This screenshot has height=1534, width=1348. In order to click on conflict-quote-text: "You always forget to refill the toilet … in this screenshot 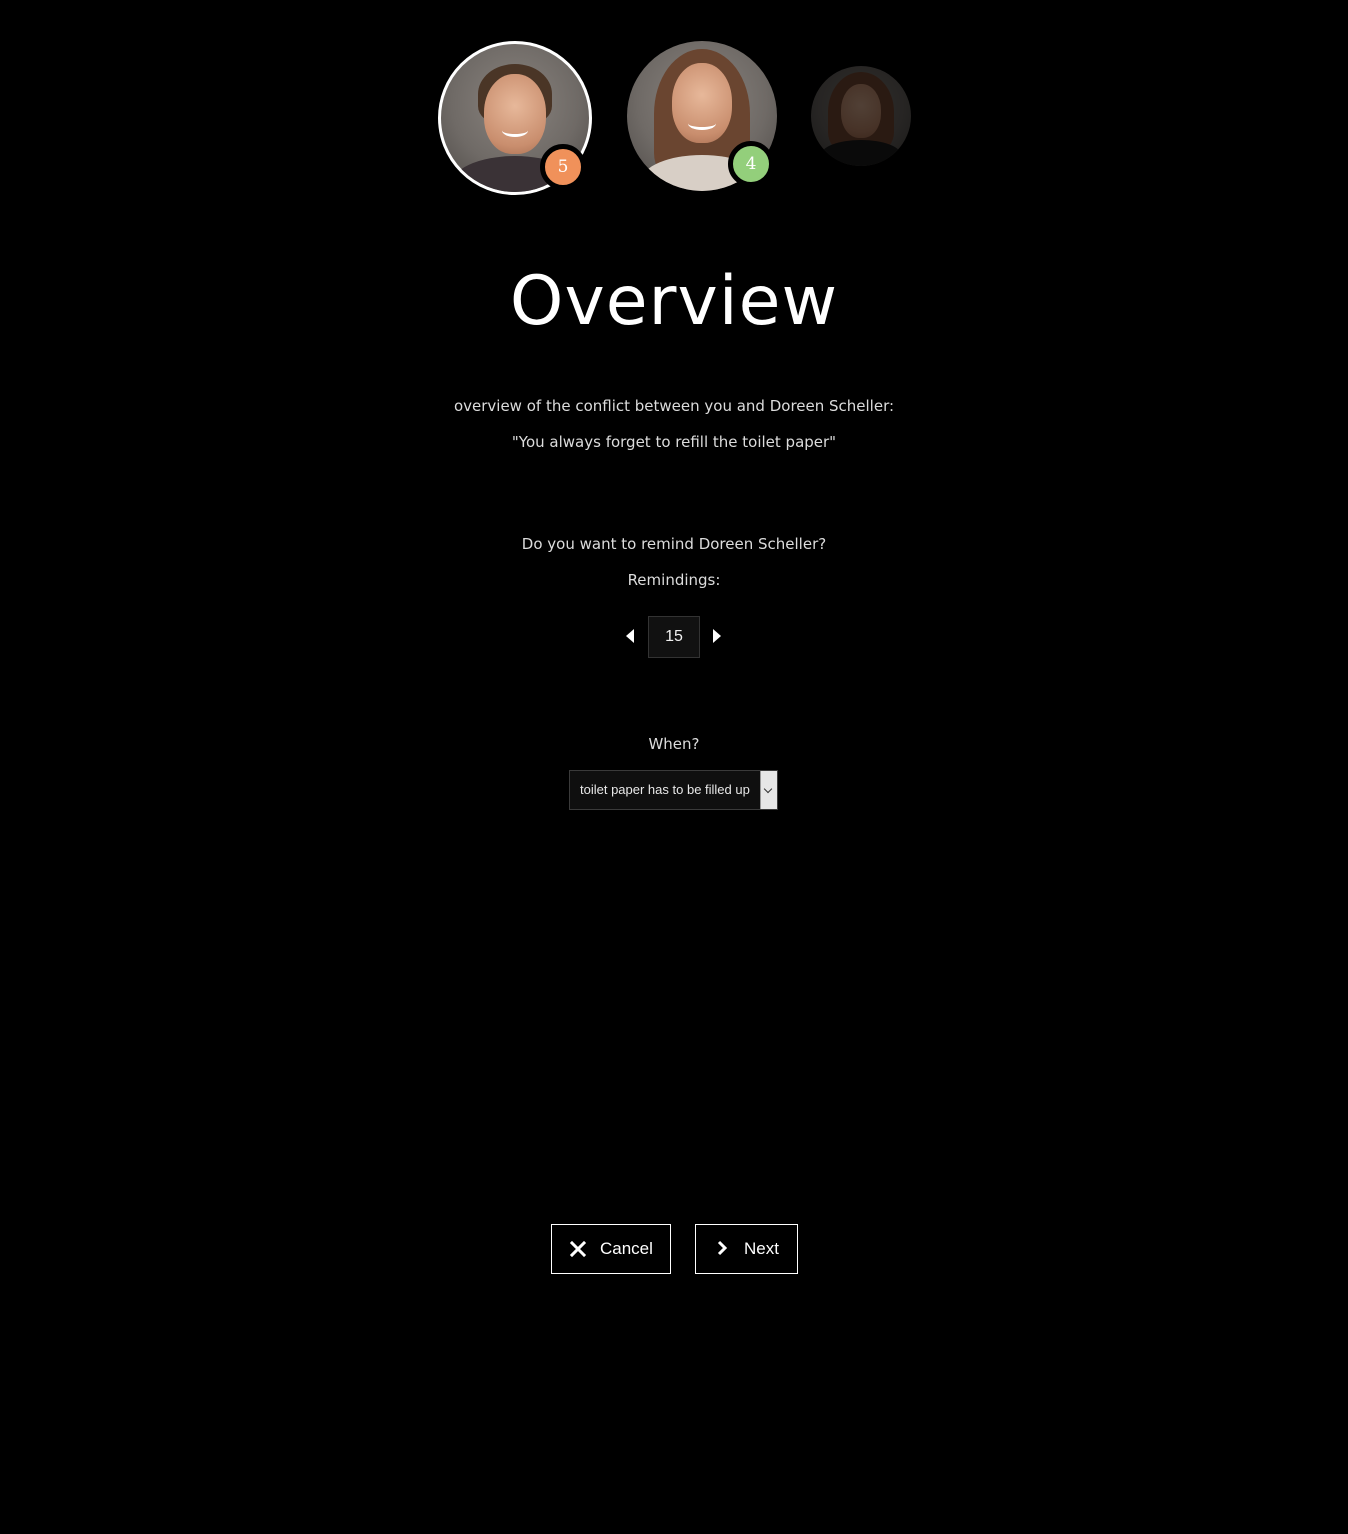, I will do `click(674, 442)`.